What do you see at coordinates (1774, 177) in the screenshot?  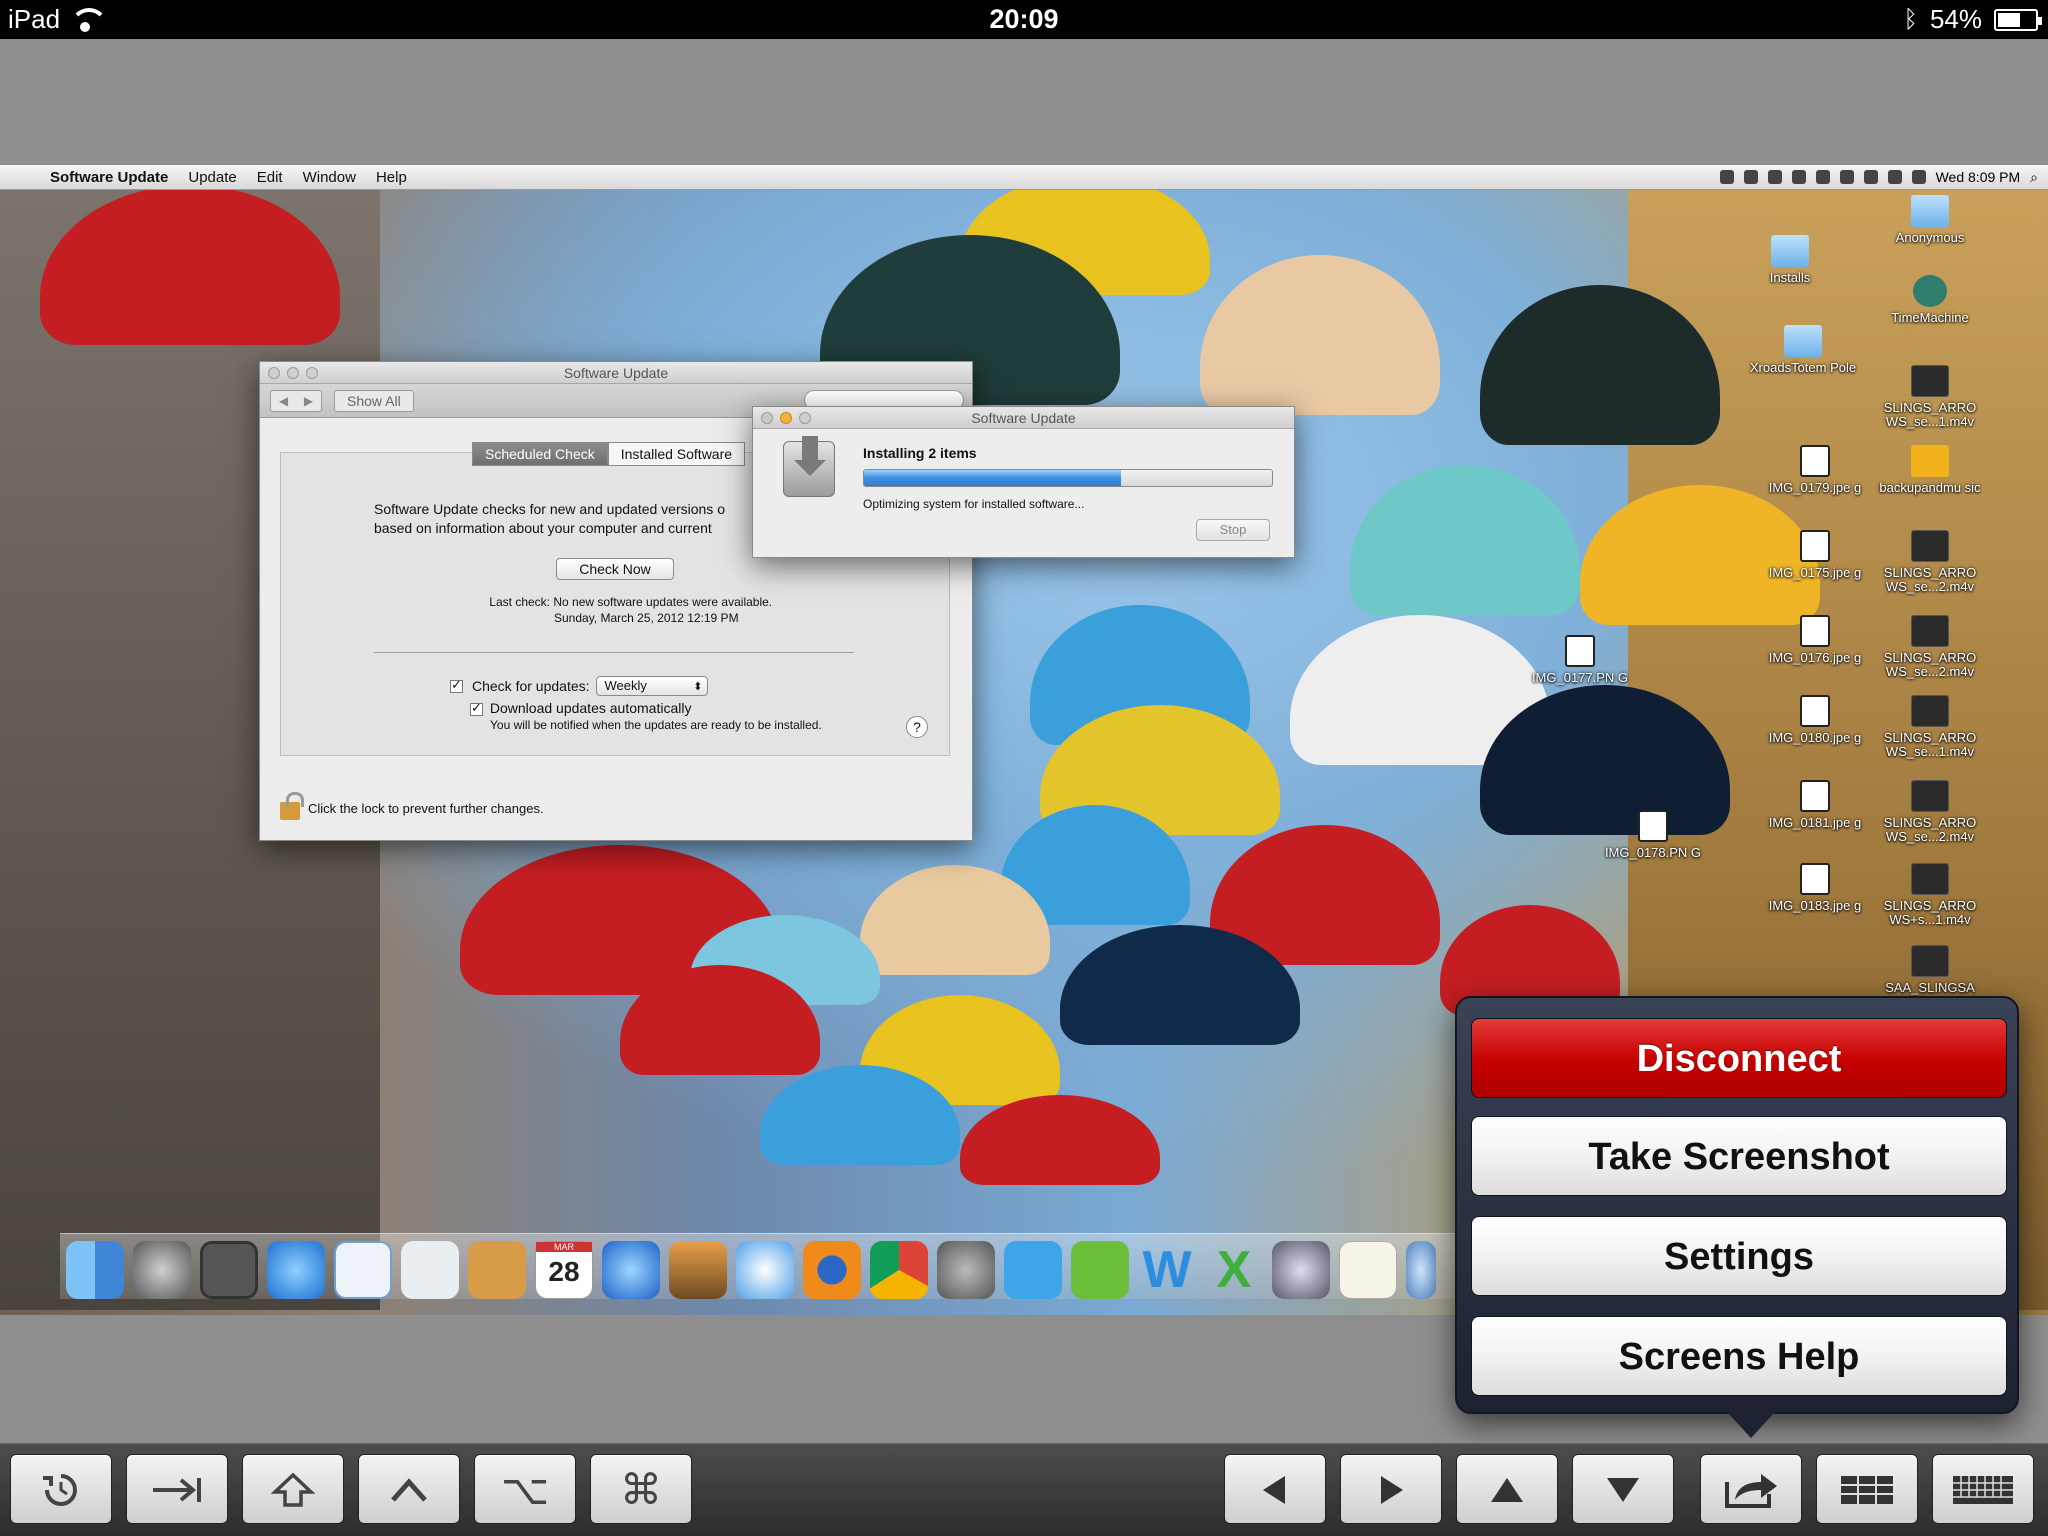 I see `evernote-menu-icon` at bounding box center [1774, 177].